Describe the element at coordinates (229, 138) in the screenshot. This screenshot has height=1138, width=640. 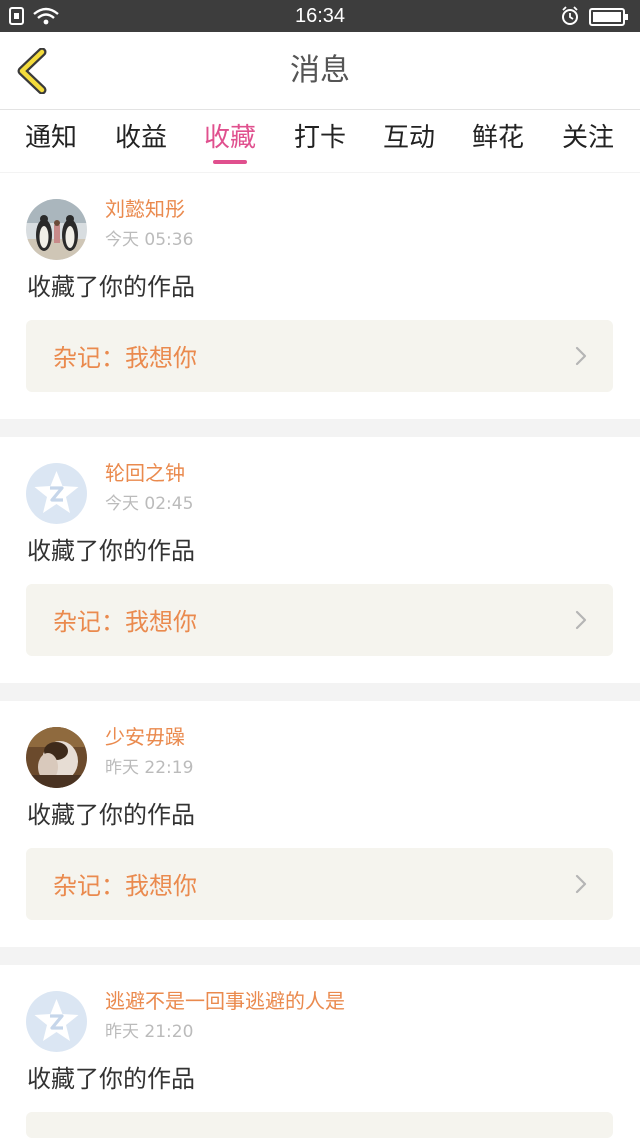
I see `tab-label: 收藏` at that location.